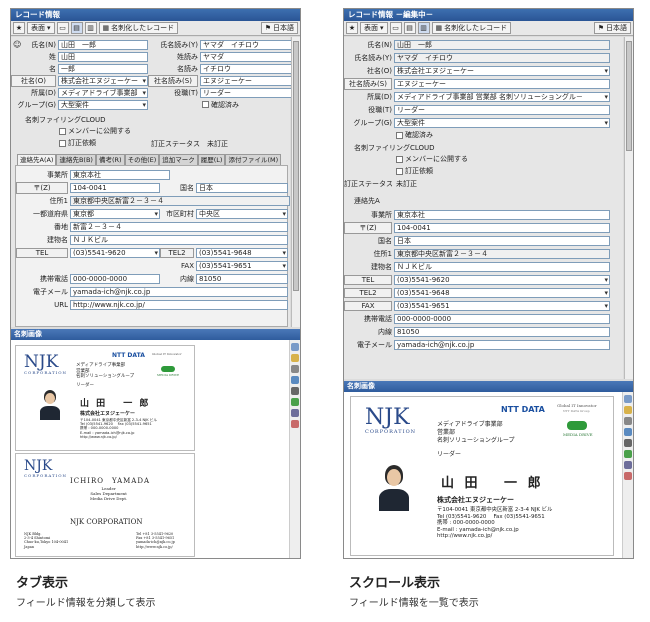  What do you see at coordinates (395, 28) in the screenshot?
I see `folder-icon: ▭` at bounding box center [395, 28].